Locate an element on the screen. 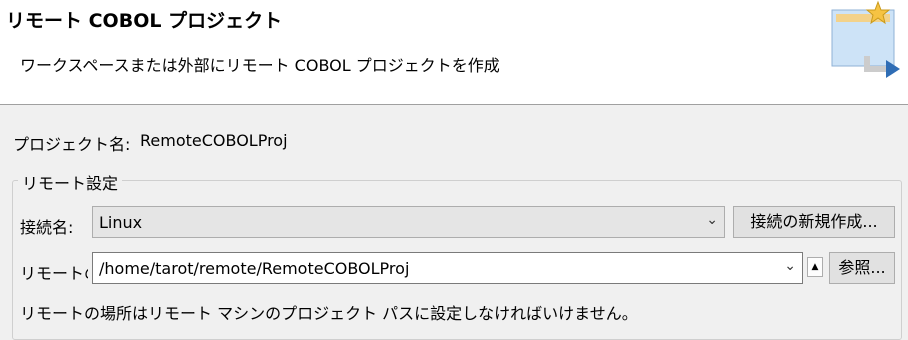 The height and width of the screenshot is (340, 908). remote-location-label: リモートの is located at coordinates (54, 273).